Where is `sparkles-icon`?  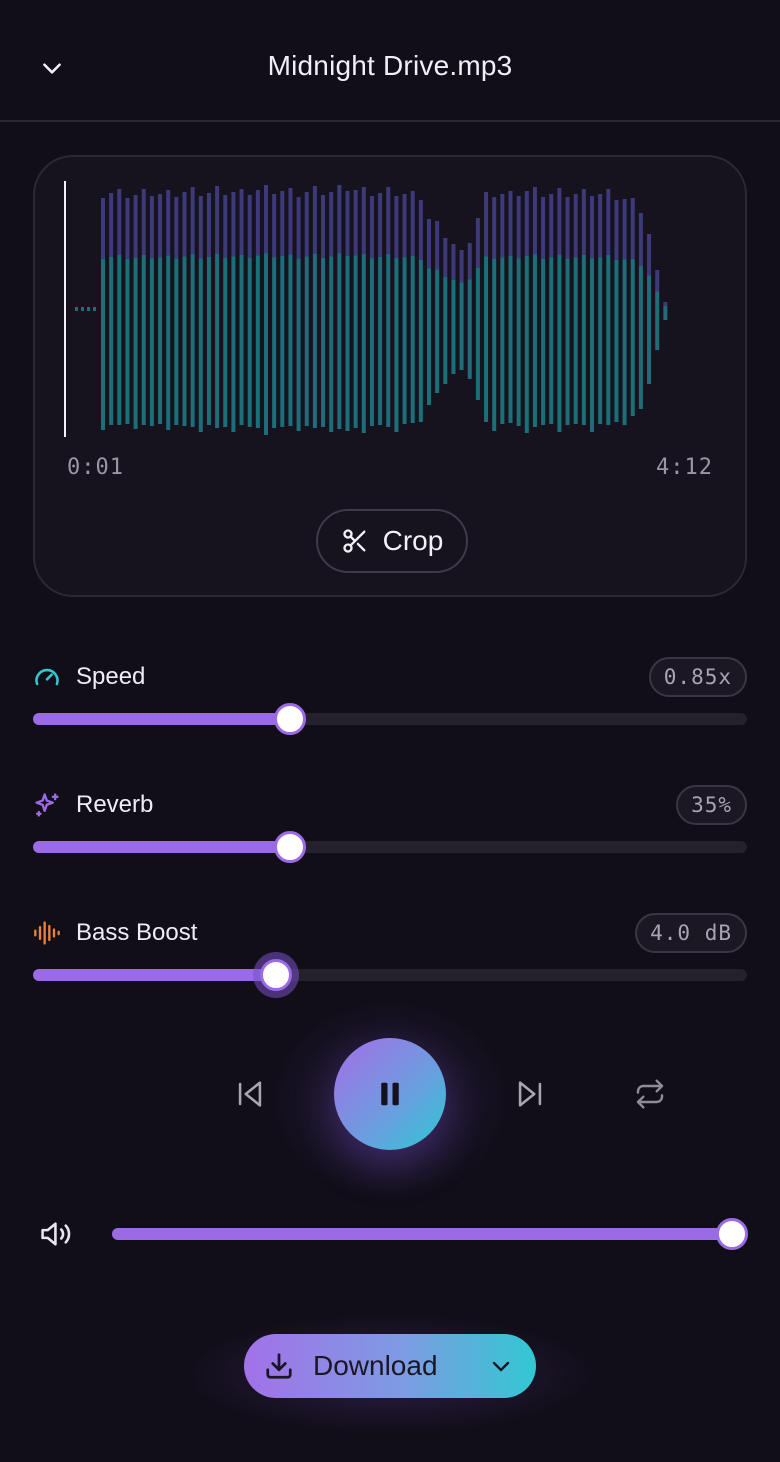
sparkles-icon is located at coordinates (47, 805).